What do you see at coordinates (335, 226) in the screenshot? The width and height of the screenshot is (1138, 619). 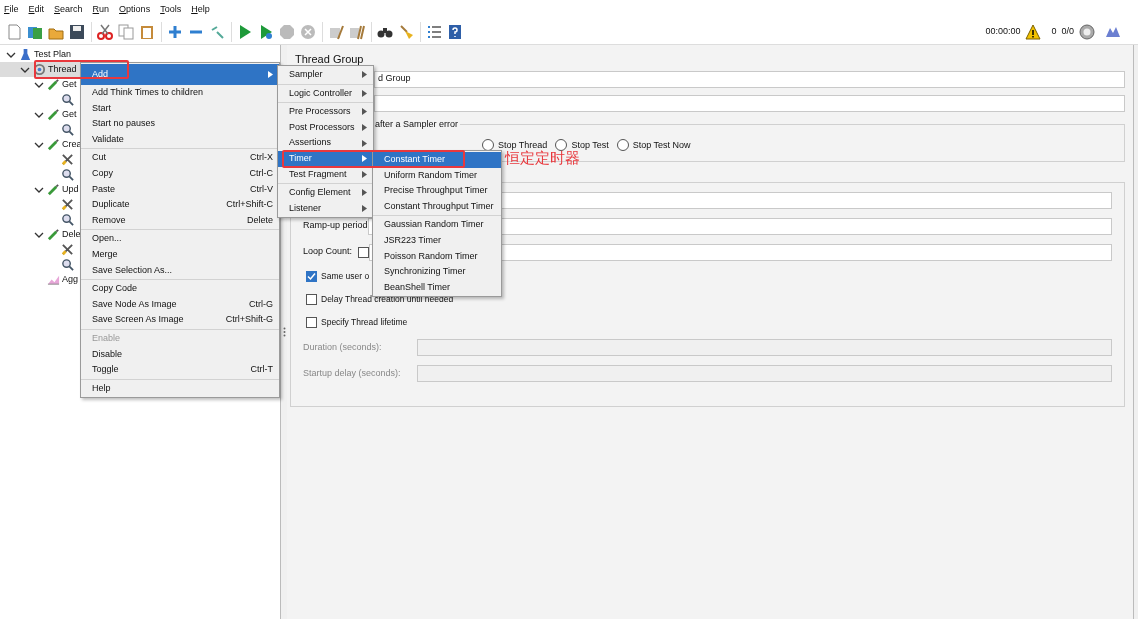 I see `field-label: Ramp-up period` at bounding box center [335, 226].